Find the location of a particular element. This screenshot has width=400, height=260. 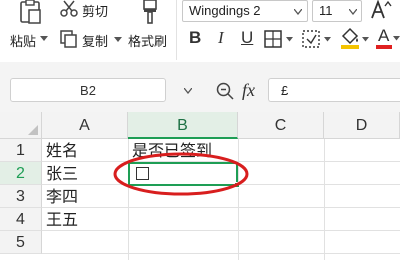

format-painter-button: 格式刷 is located at coordinates (149, 29).